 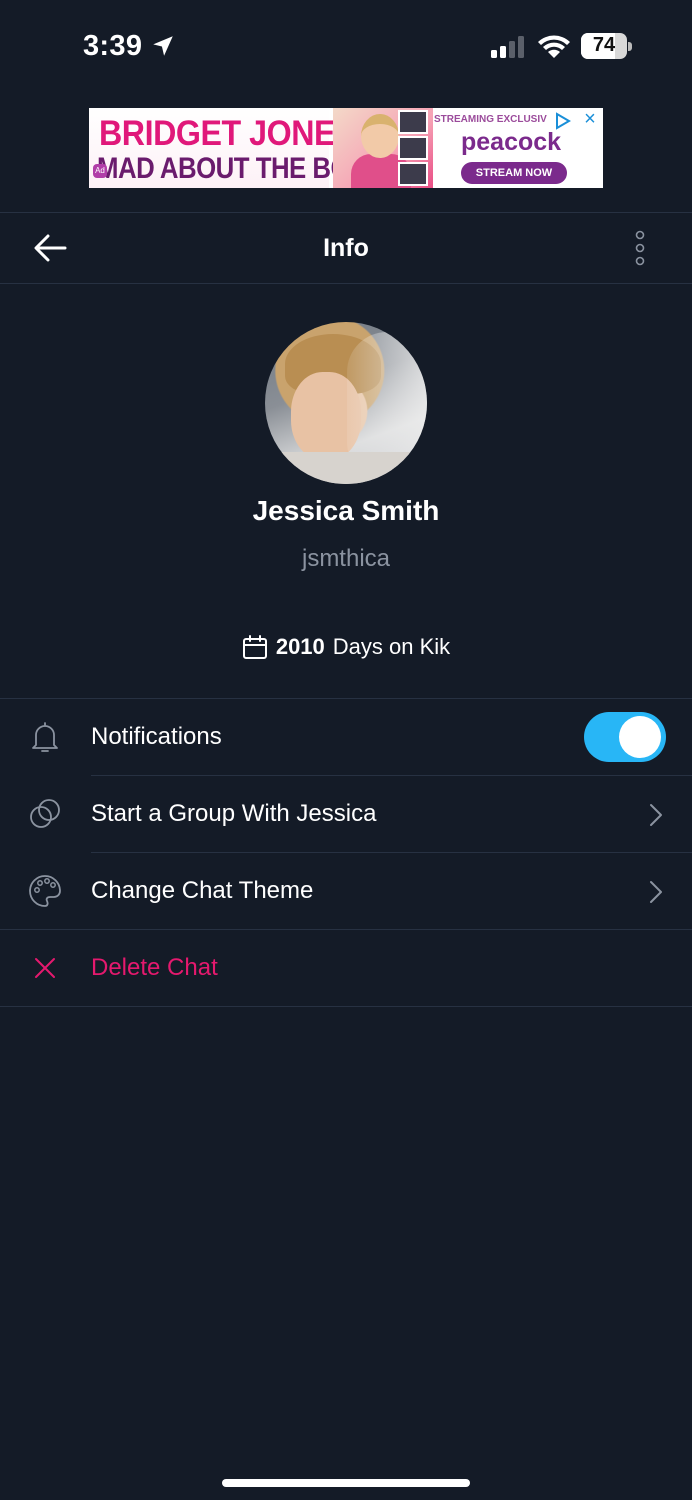 What do you see at coordinates (232, 168) in the screenshot?
I see `ad-subtitle: MAD ABOUT THE BOY` at bounding box center [232, 168].